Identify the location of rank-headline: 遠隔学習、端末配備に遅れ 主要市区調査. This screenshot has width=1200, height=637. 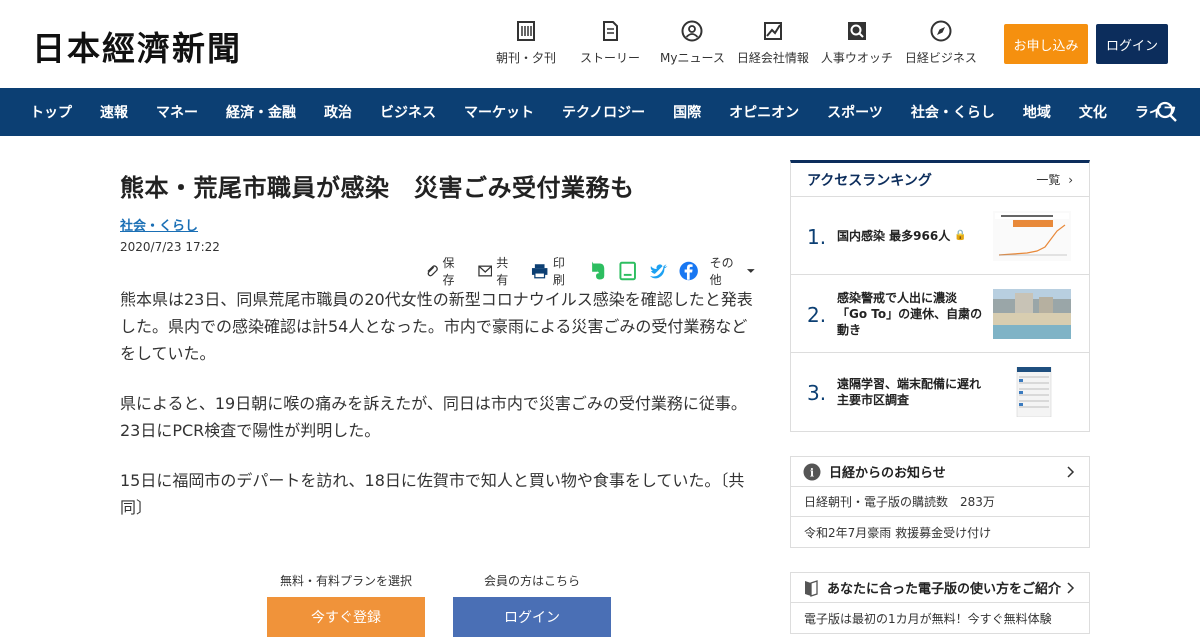
(909, 392).